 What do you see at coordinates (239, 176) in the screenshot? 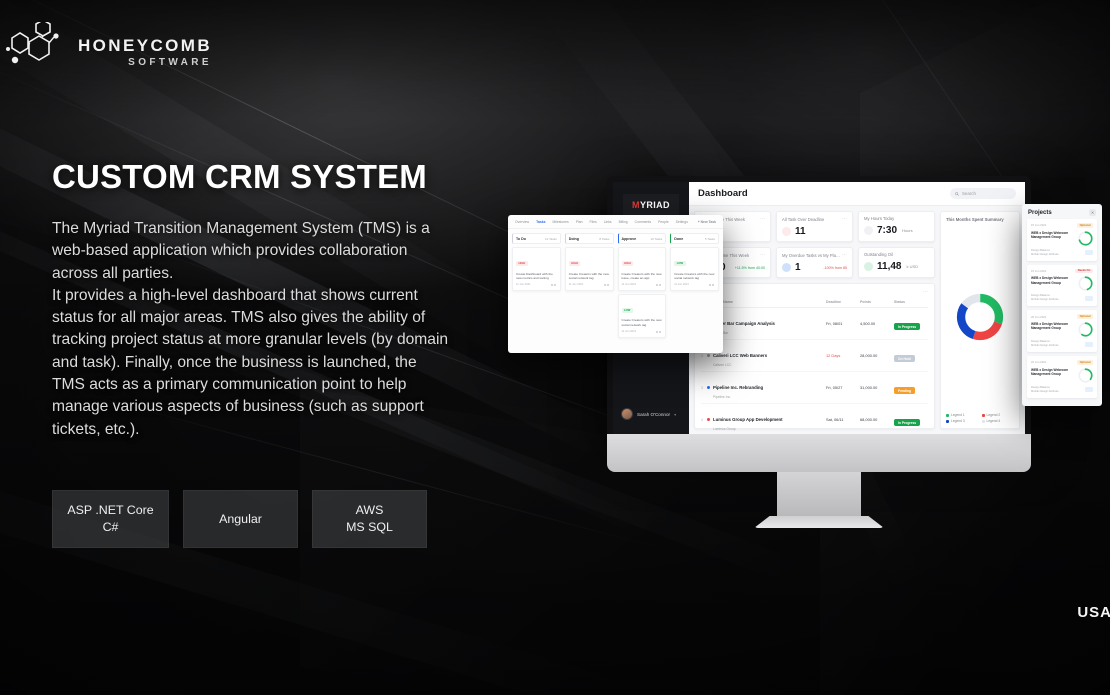
I see `page-title: CUSTOM CRM SYSTEM` at bounding box center [239, 176].